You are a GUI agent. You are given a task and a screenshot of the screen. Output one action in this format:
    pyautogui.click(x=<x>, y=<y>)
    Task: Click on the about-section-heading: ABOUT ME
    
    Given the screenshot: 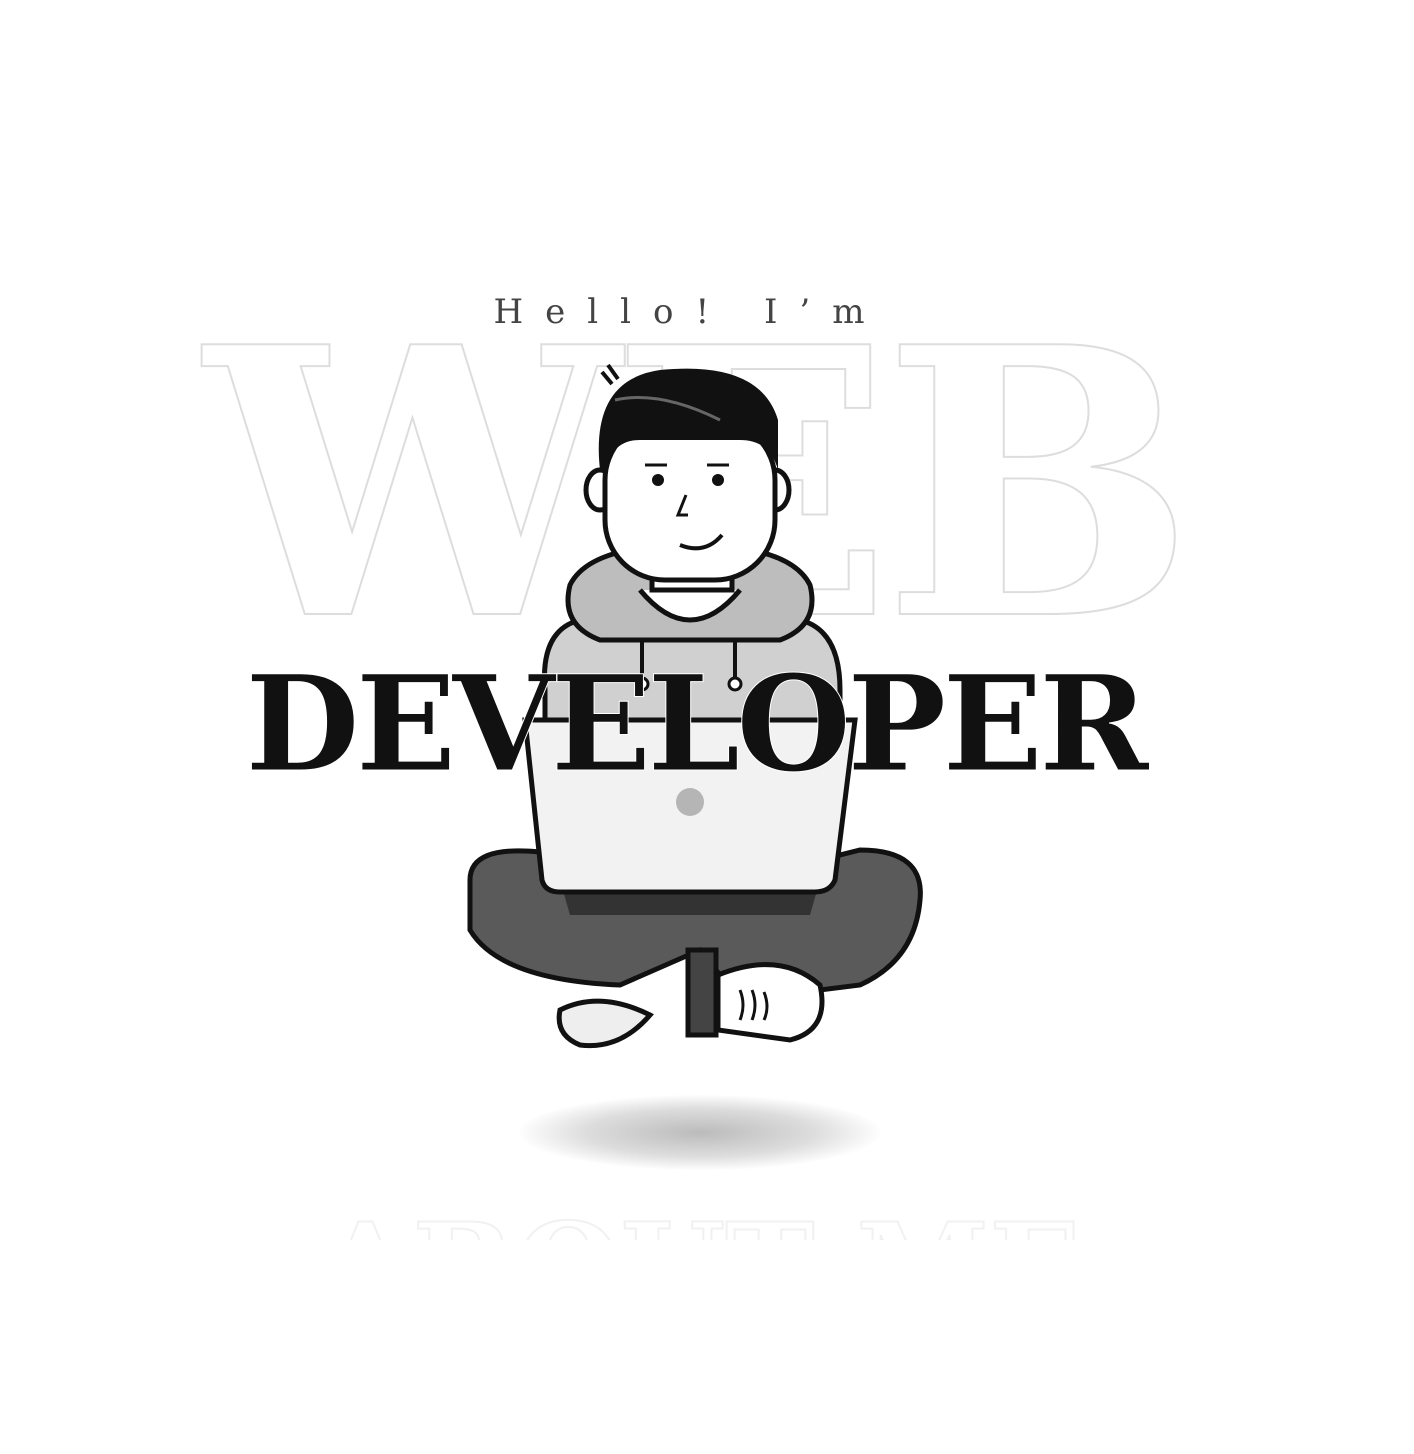 What is the action you would take?
    pyautogui.click(x=700, y=1221)
    